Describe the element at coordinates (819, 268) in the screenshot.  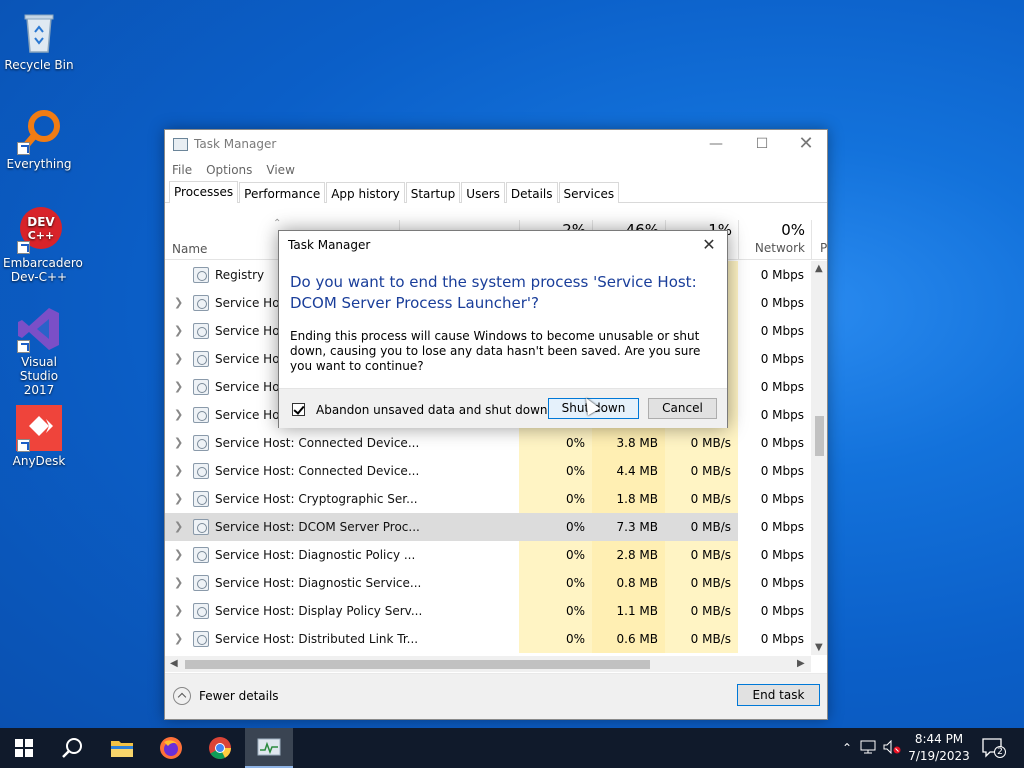
I see `scroll-up-icon: ▲` at that location.